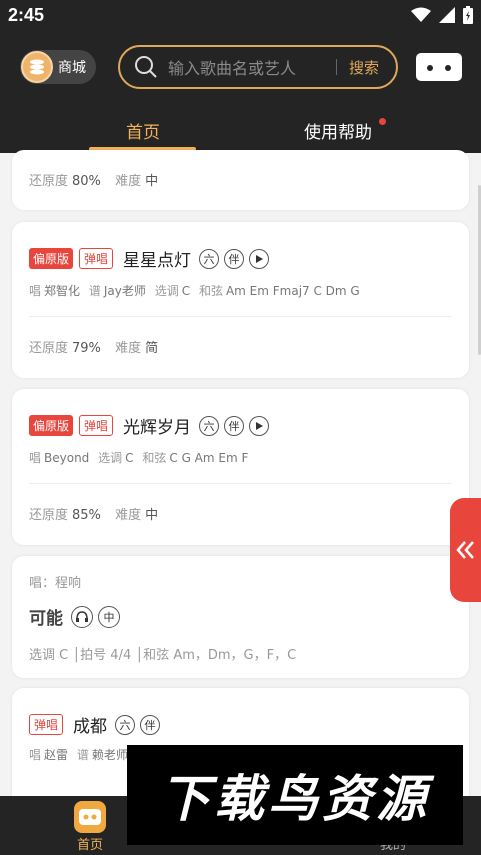 The image size is (481, 855). What do you see at coordinates (243, 67) in the screenshot?
I see `search-input: 输入歌曲名或艺人` at bounding box center [243, 67].